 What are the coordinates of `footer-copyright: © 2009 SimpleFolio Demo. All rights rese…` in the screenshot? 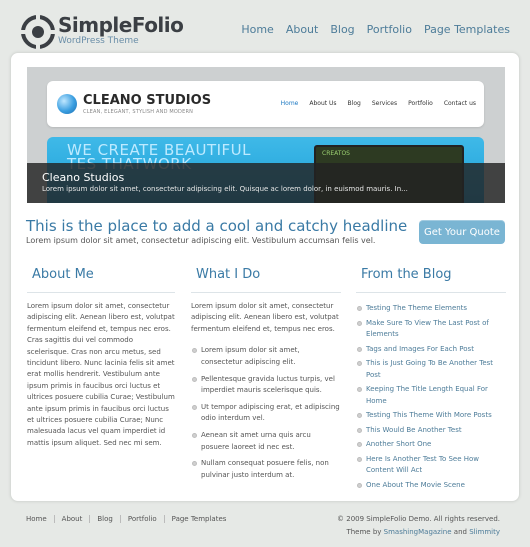 It's located at (418, 519).